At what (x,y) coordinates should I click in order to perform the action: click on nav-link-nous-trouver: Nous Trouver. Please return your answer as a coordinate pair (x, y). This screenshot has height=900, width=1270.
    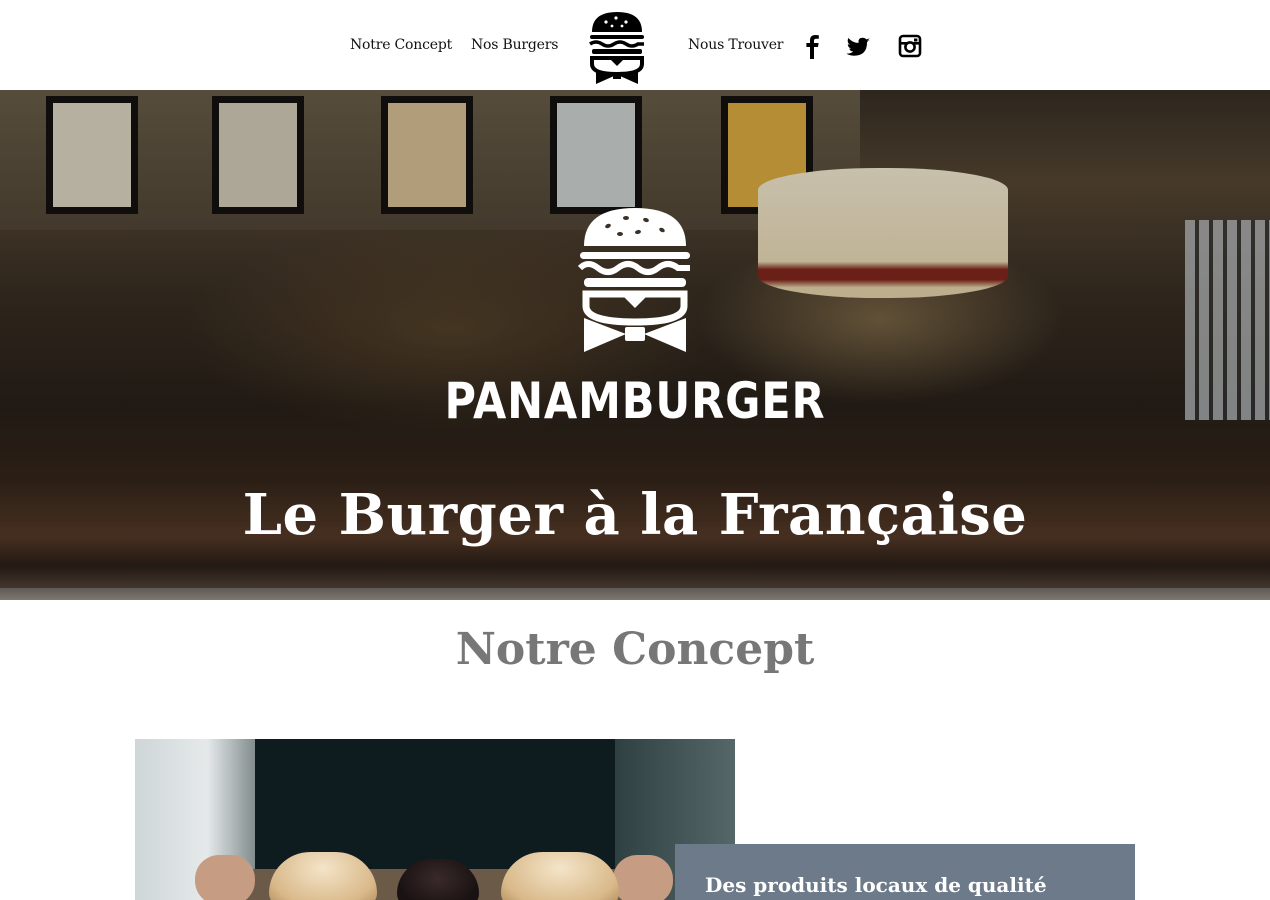
    Looking at the image, I should click on (735, 45).